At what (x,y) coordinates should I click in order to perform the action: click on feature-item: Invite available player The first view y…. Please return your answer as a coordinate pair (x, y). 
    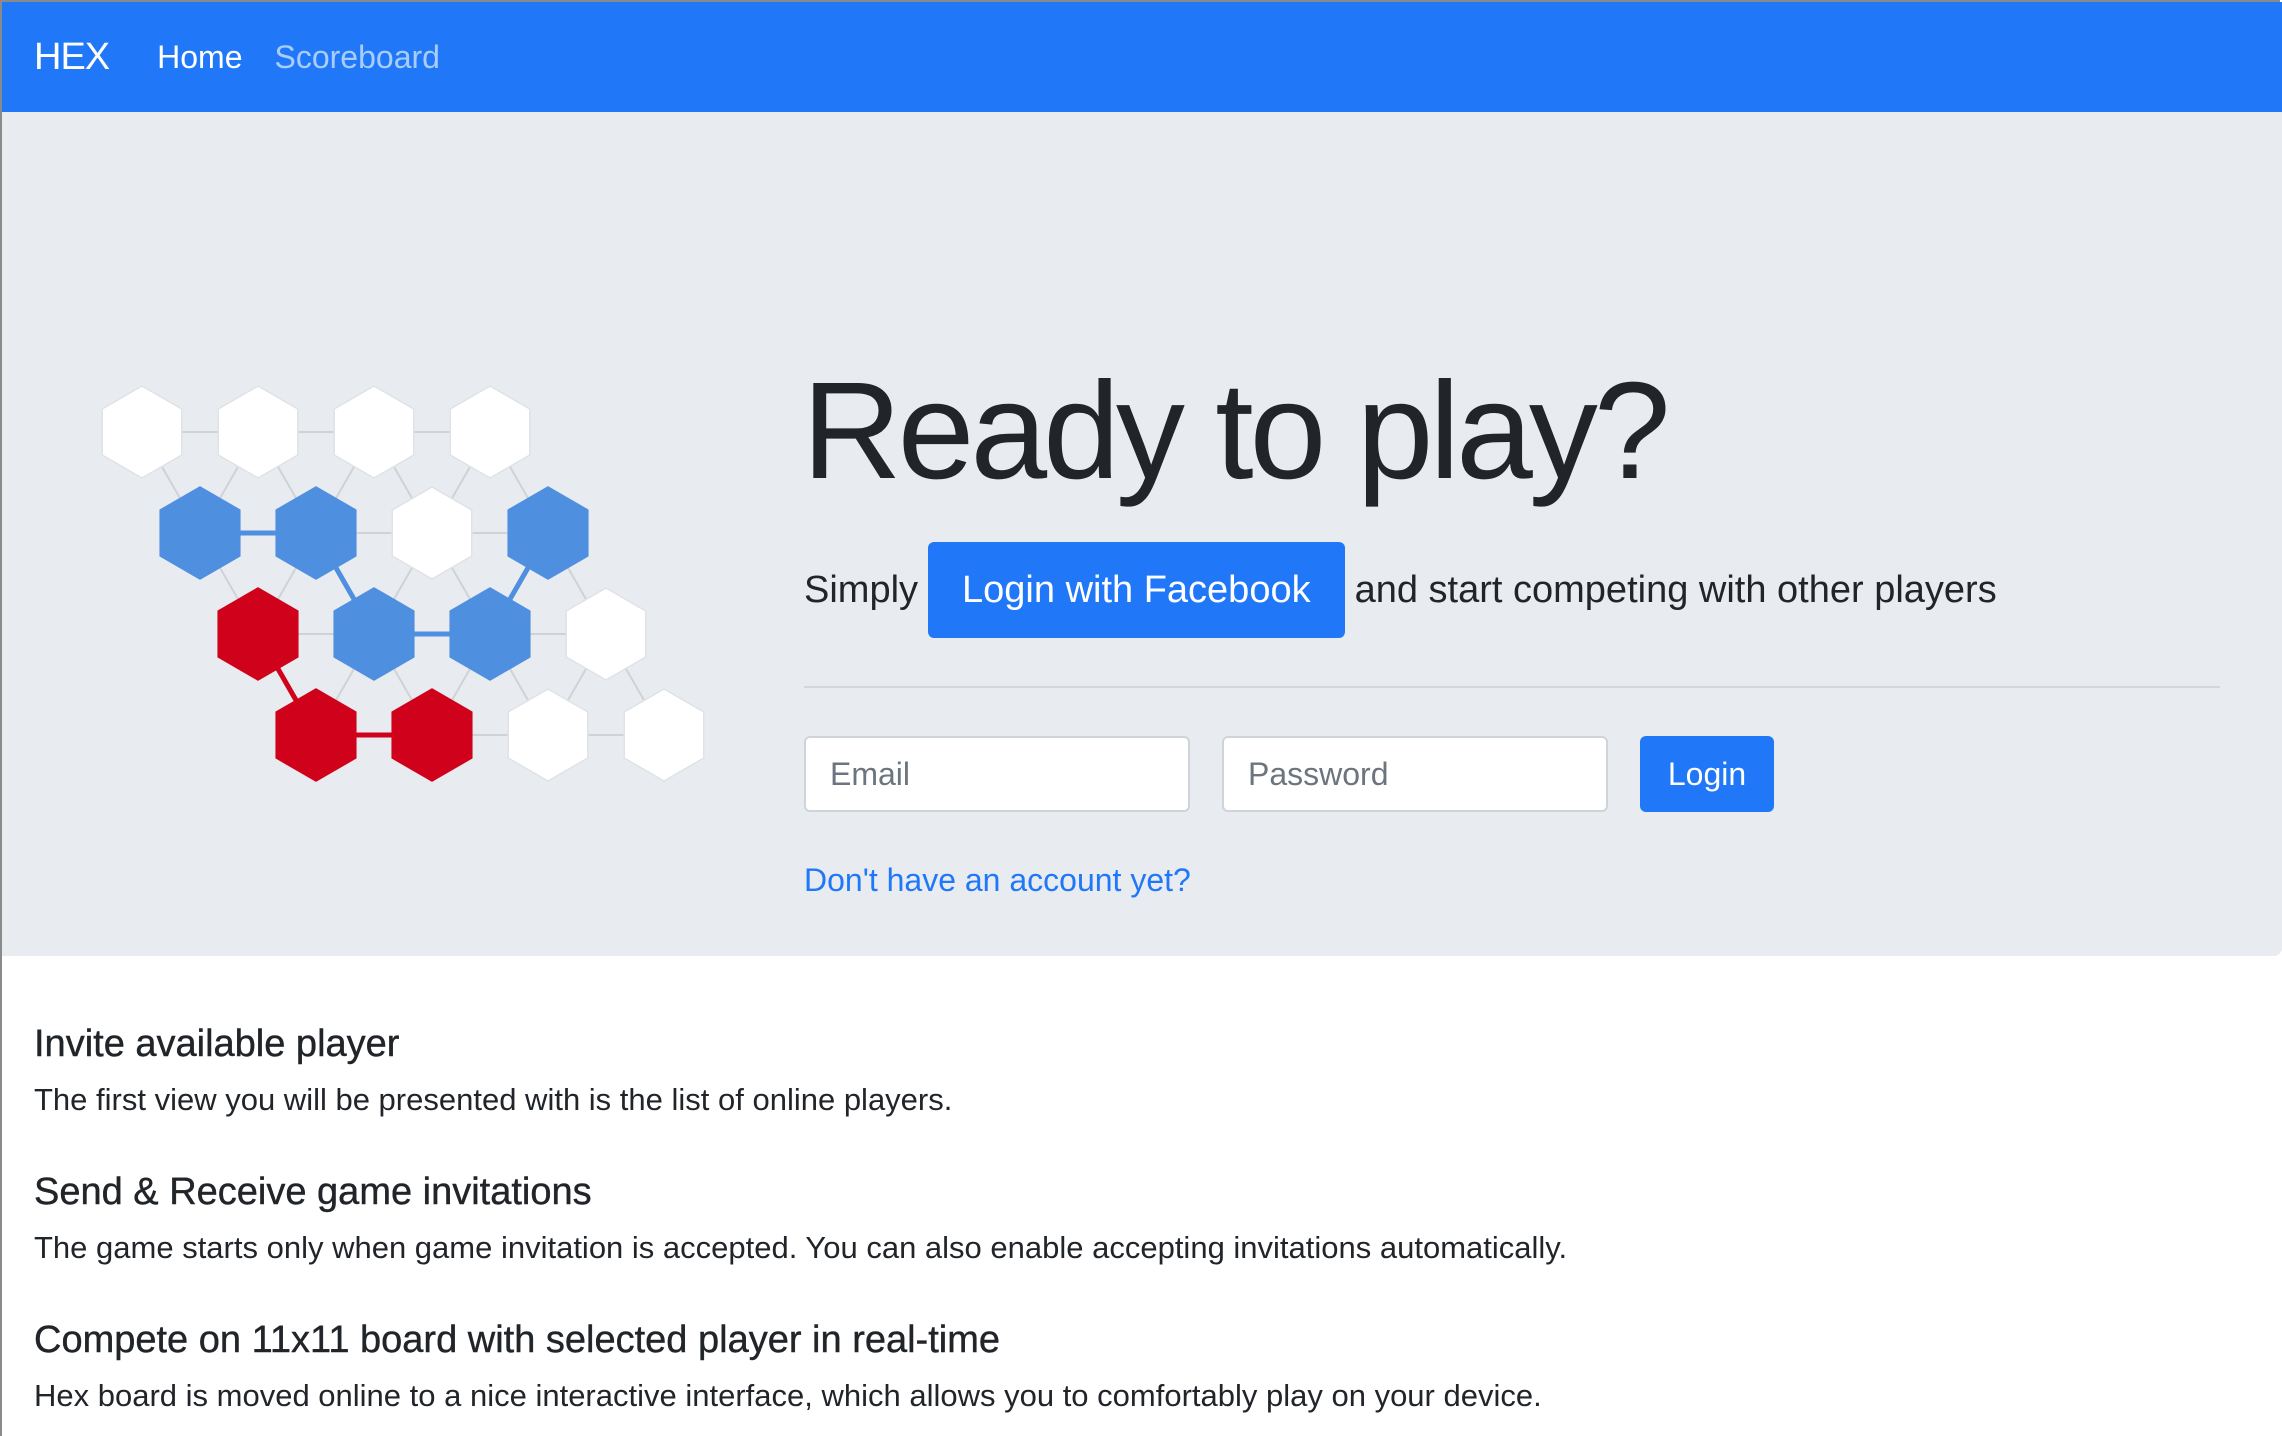
    Looking at the image, I should click on (1134, 1070).